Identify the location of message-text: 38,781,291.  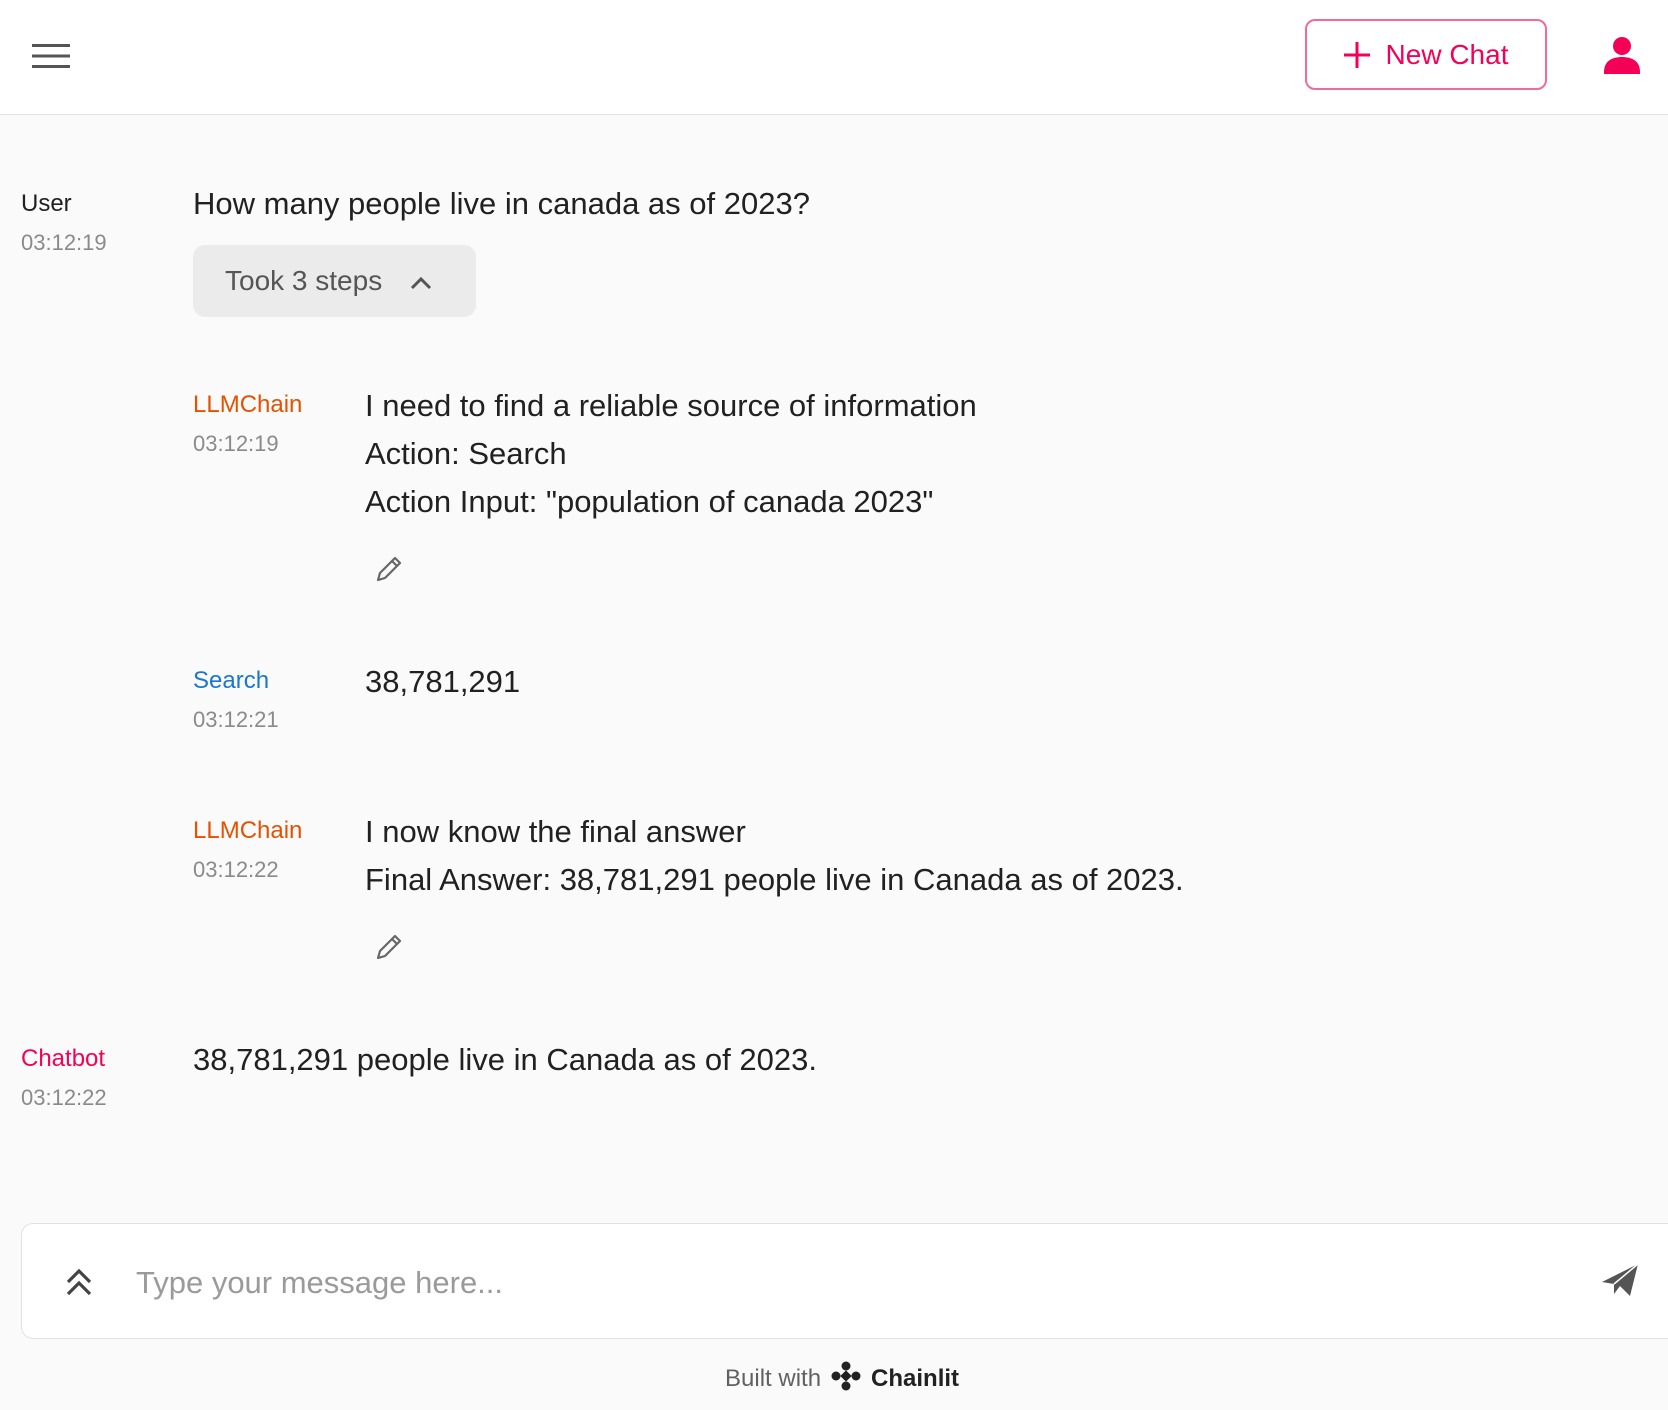
(443, 681).